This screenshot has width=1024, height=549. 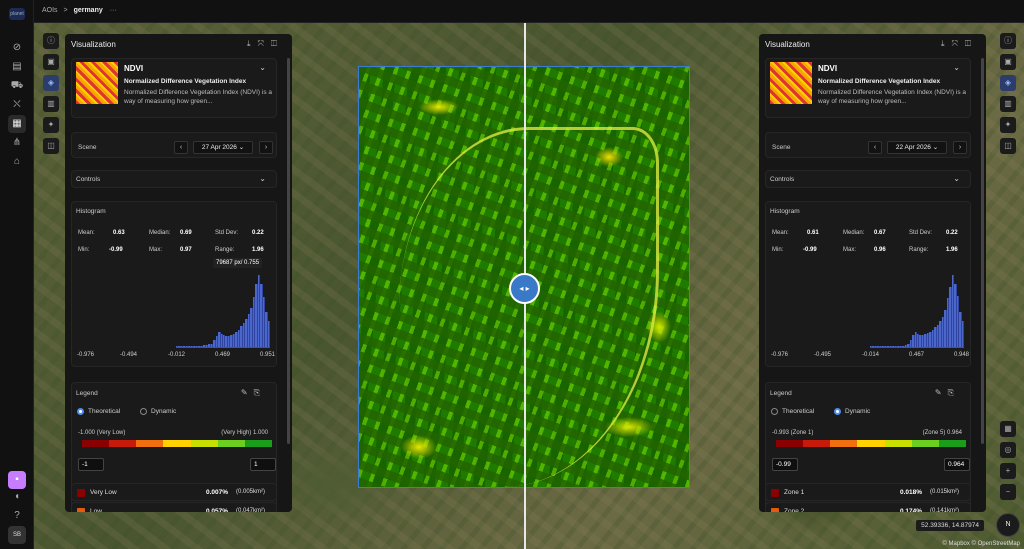 What do you see at coordinates (17, 516) in the screenshot?
I see `help-icon: ?` at bounding box center [17, 516].